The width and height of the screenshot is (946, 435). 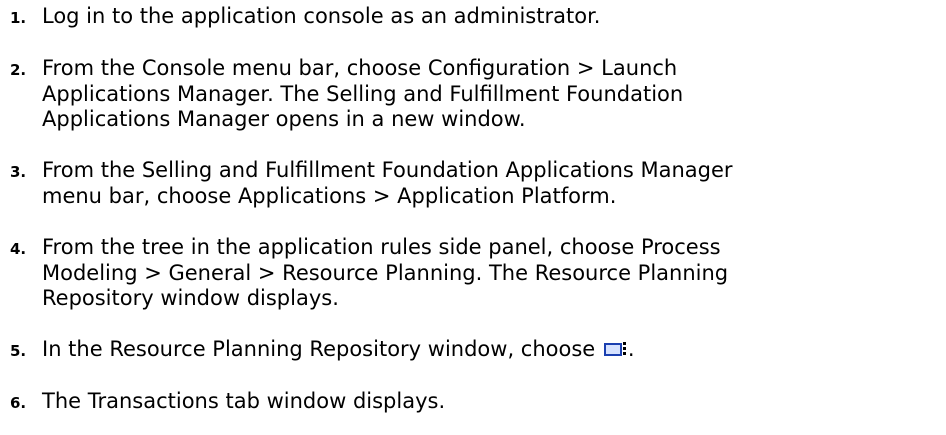 I want to click on step-number: 3., so click(x=18, y=172).